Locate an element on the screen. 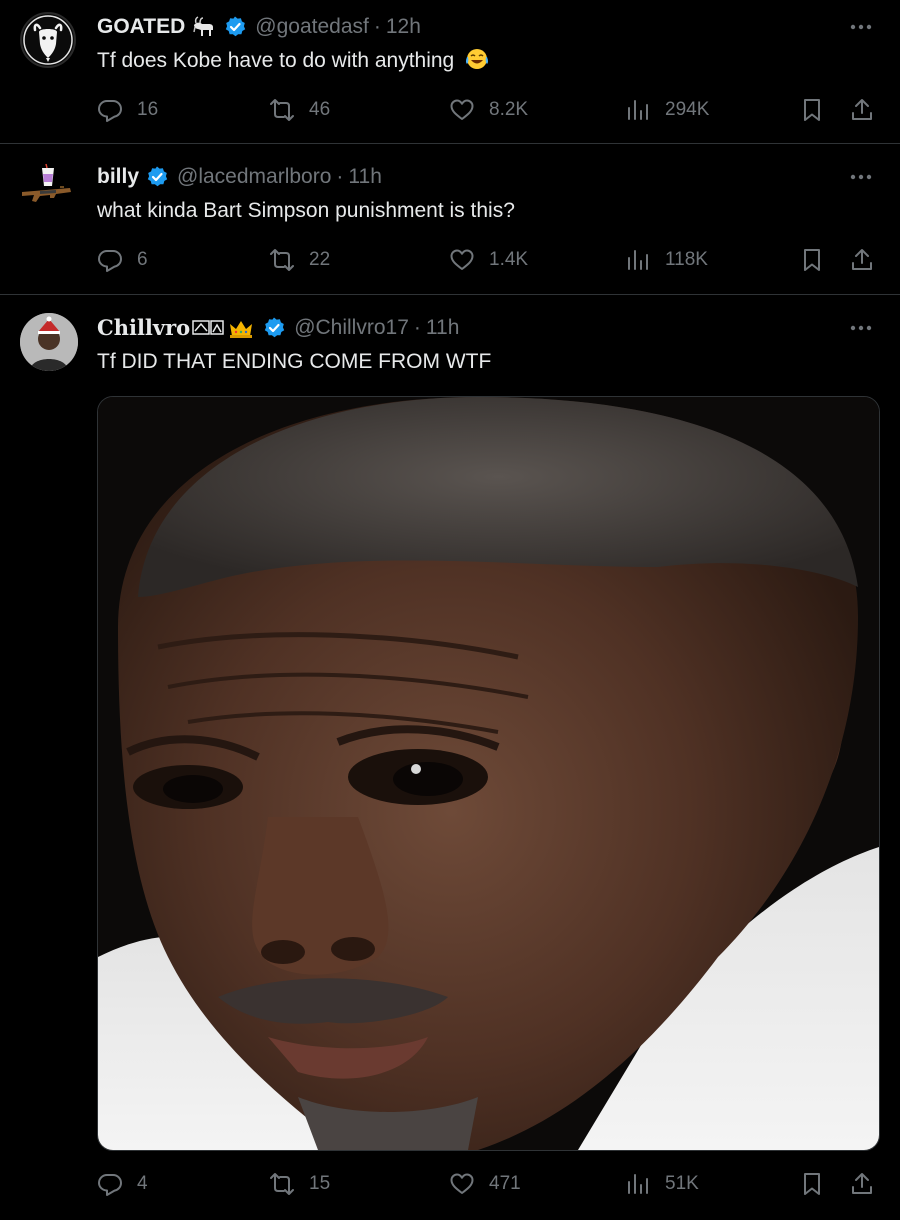 The height and width of the screenshot is (1220, 900). reply-button: 4 is located at coordinates (122, 1184).